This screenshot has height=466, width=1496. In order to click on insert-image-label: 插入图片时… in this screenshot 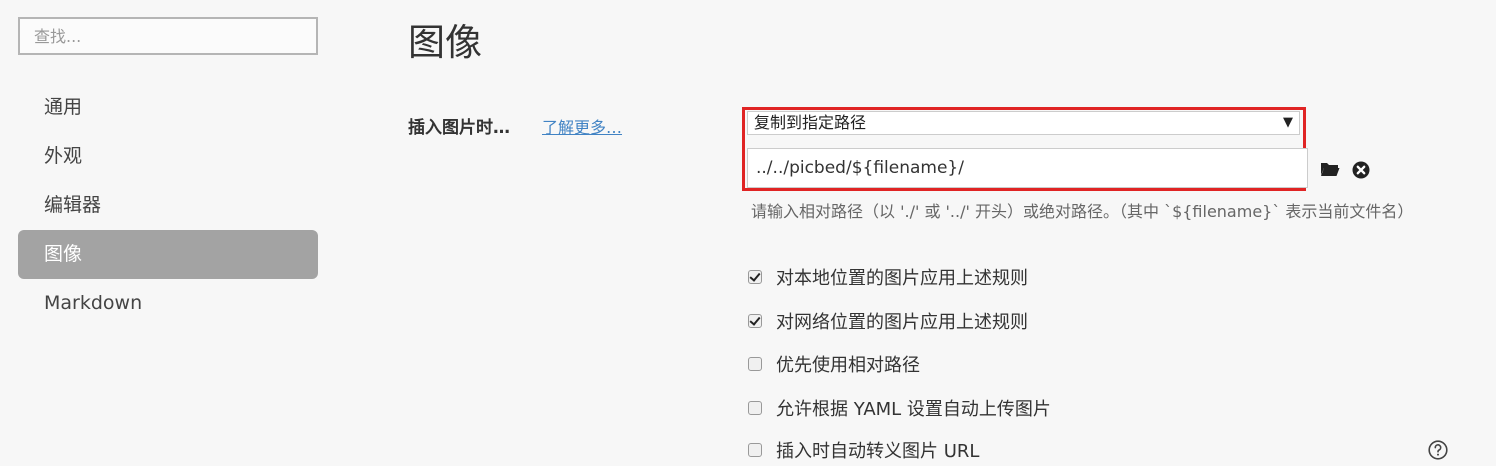, I will do `click(459, 128)`.